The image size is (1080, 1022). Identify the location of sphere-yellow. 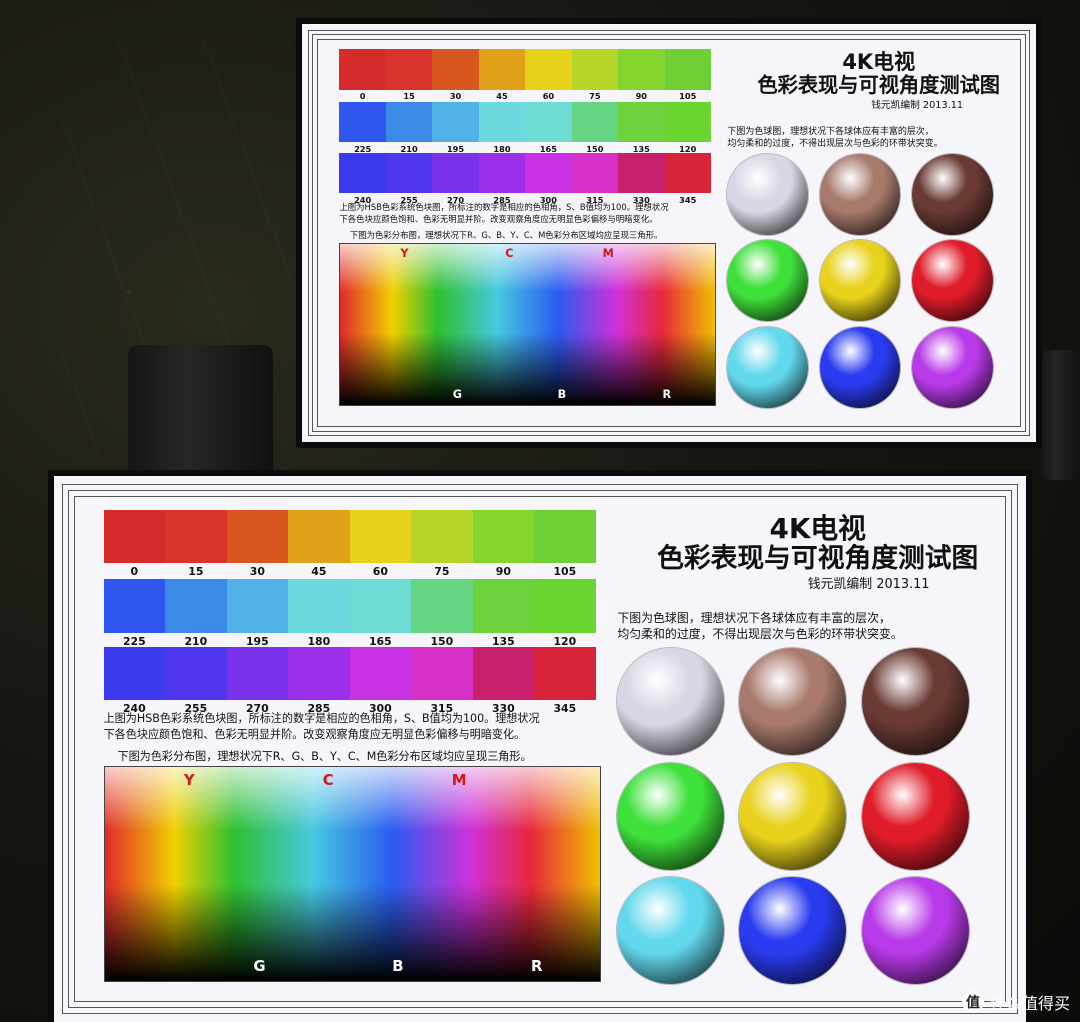
(793, 816).